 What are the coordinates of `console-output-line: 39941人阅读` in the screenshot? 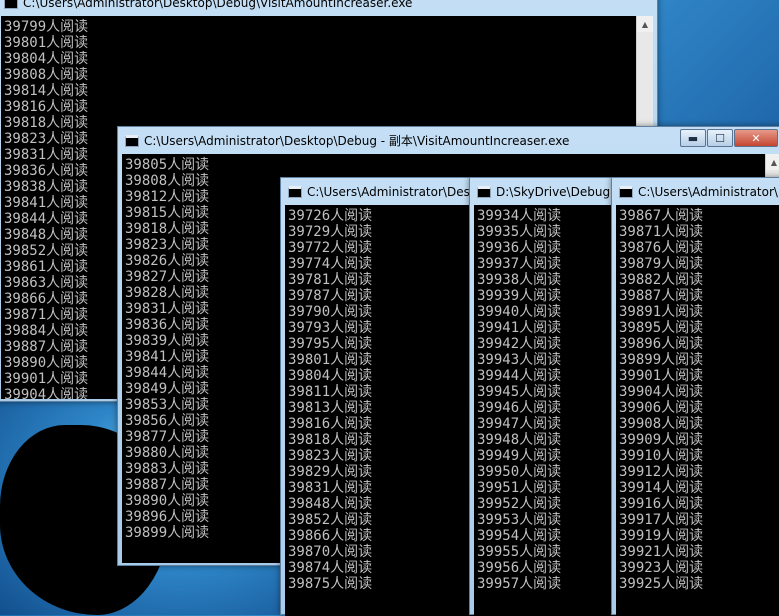 It's located at (519, 328).